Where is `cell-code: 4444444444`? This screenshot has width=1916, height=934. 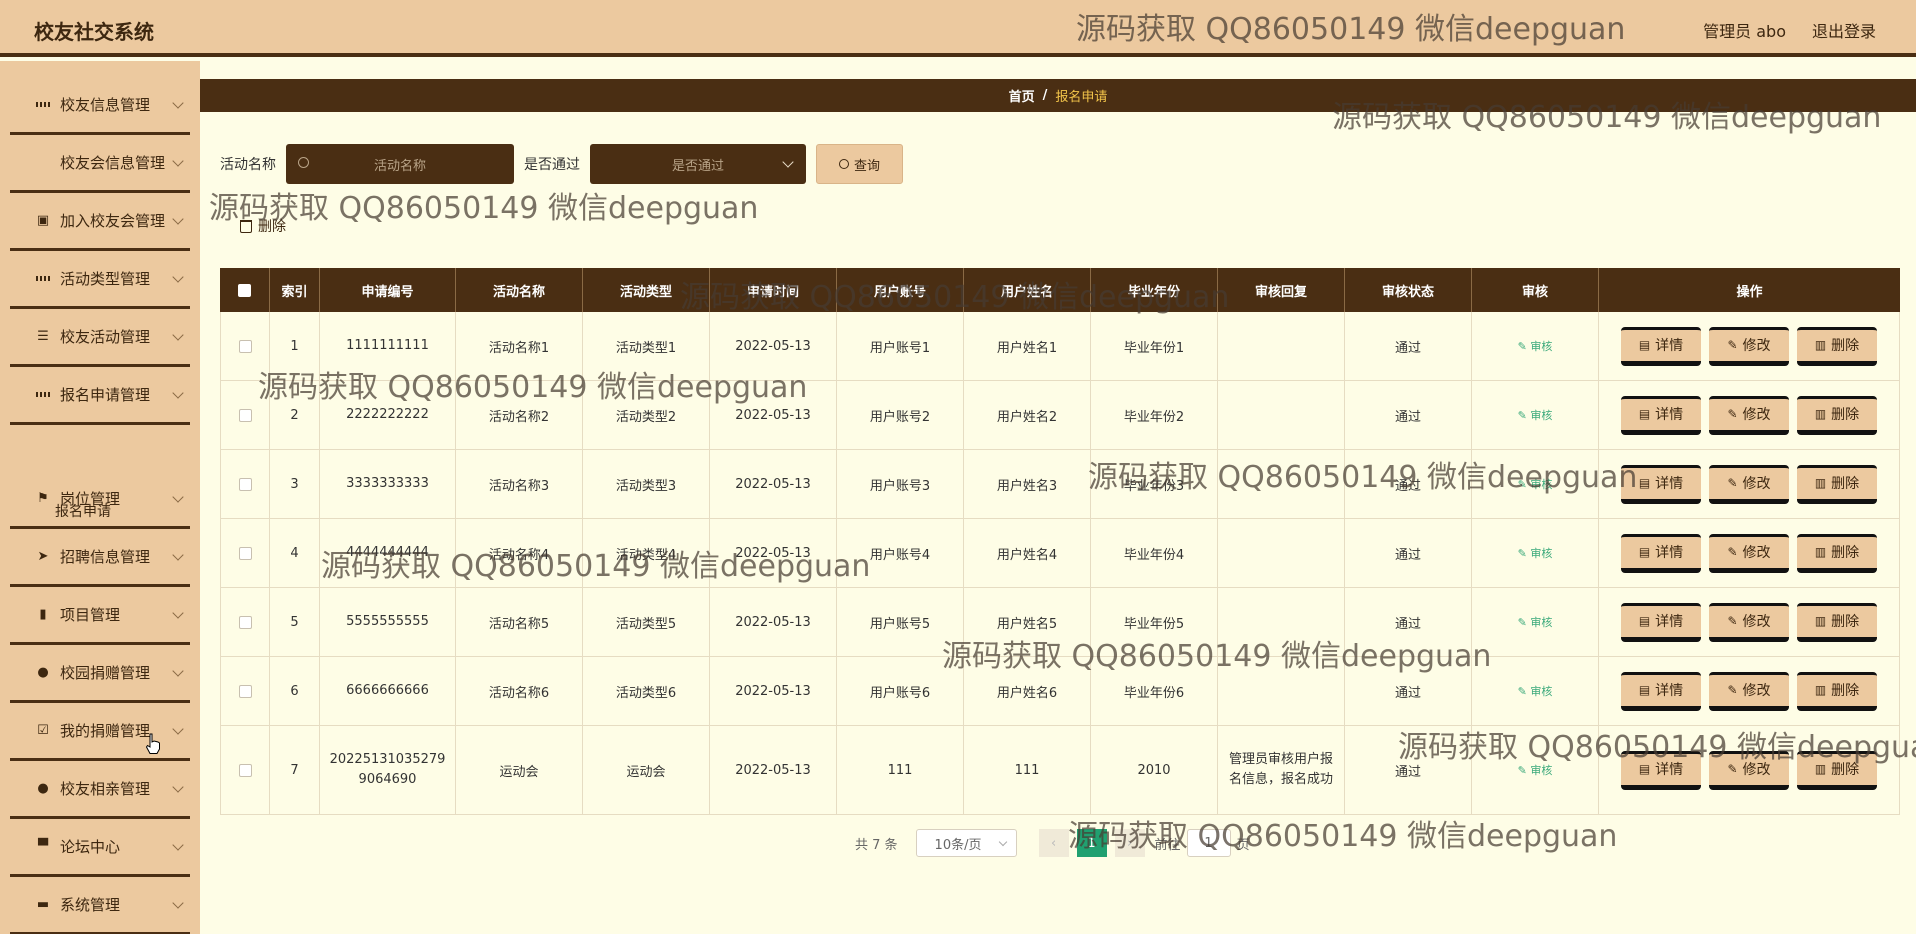
cell-code: 4444444444 is located at coordinates (388, 553).